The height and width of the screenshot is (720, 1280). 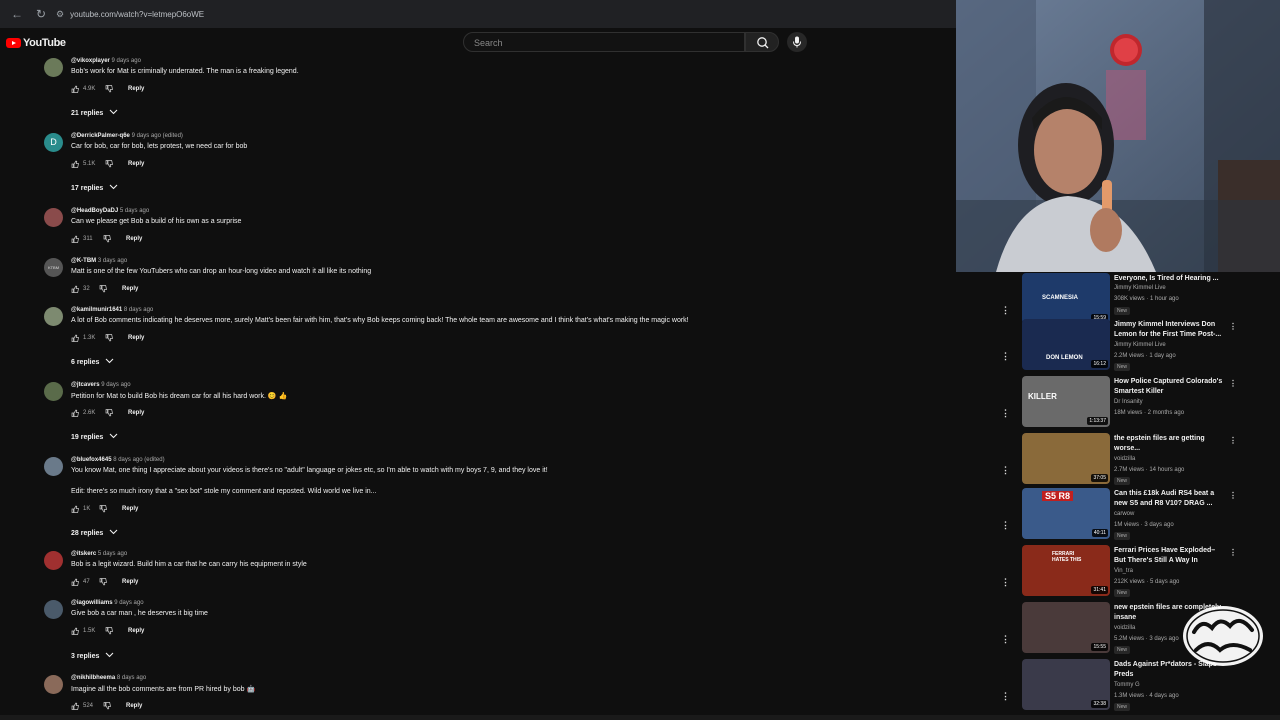 I want to click on search-button, so click(x=762, y=42).